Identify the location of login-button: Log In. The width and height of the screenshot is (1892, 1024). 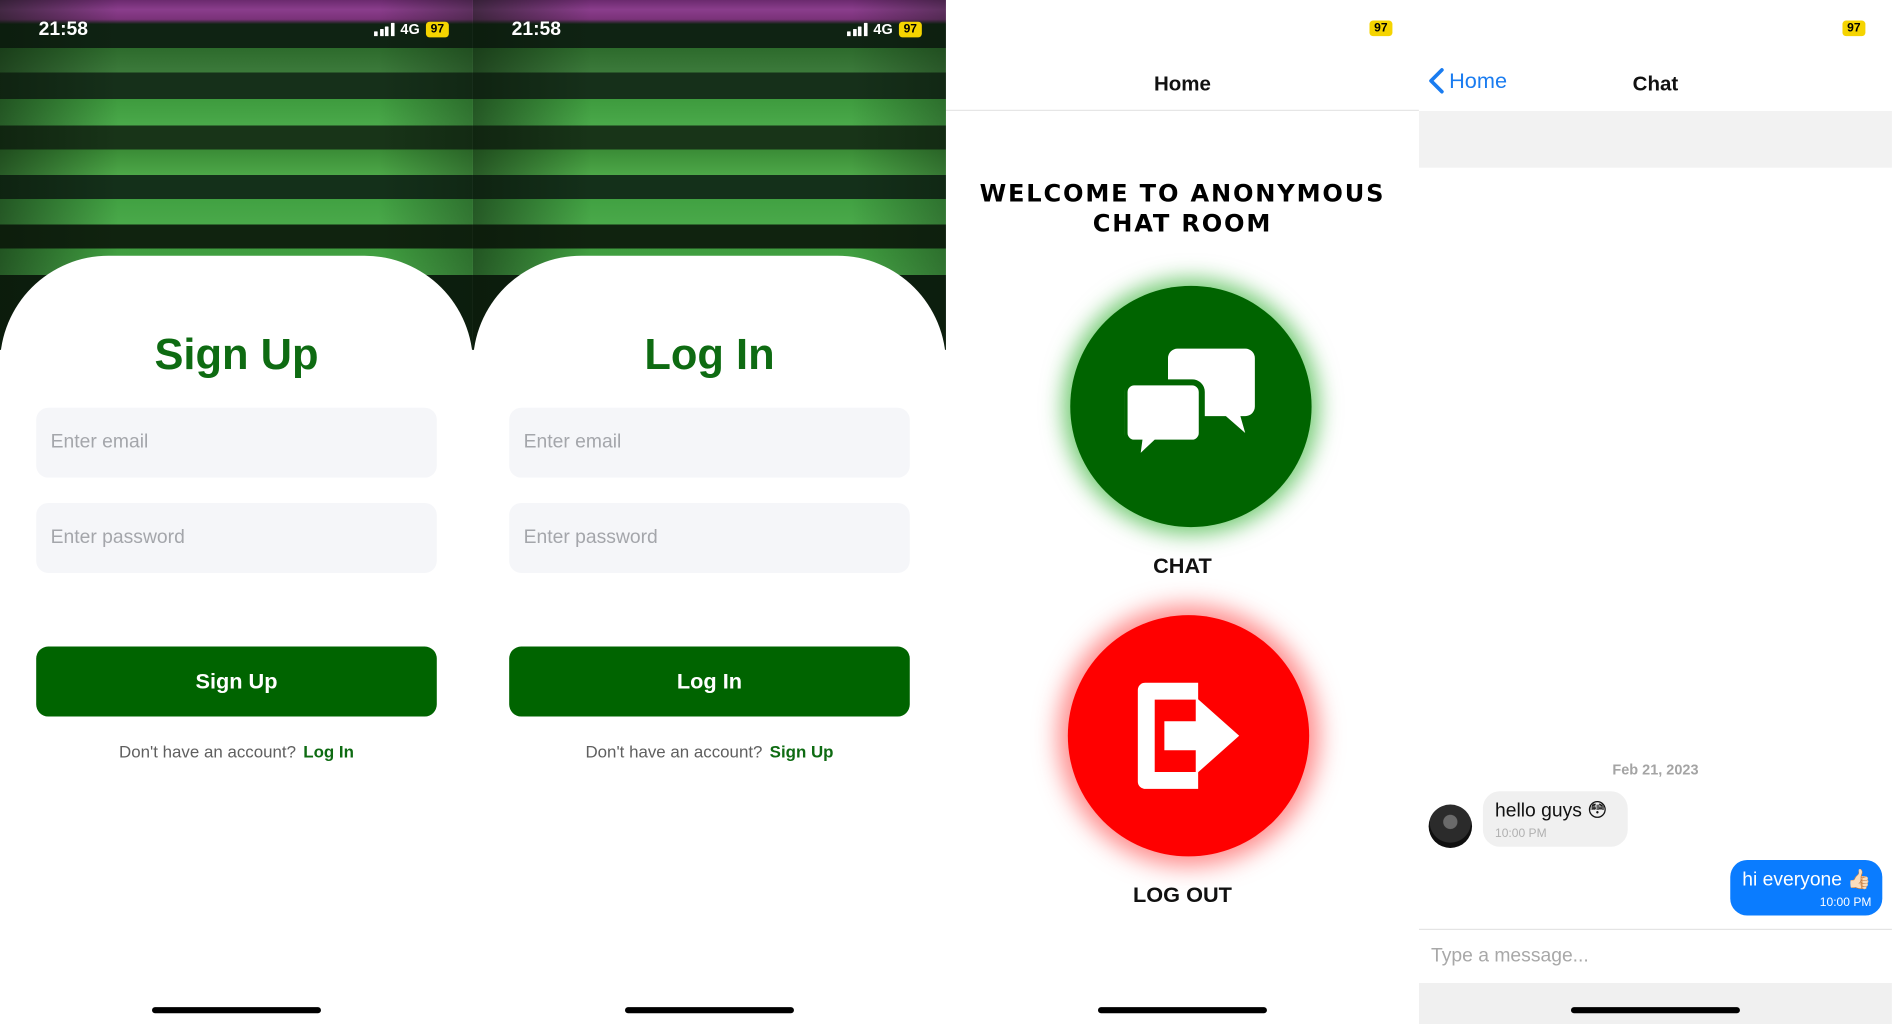
(709, 681).